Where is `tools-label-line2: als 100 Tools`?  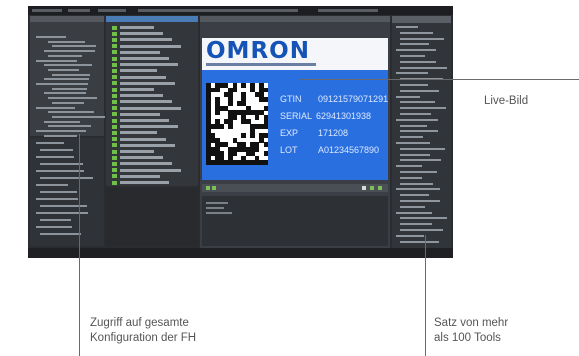 tools-label-line2: als 100 Tools is located at coordinates (467, 338).